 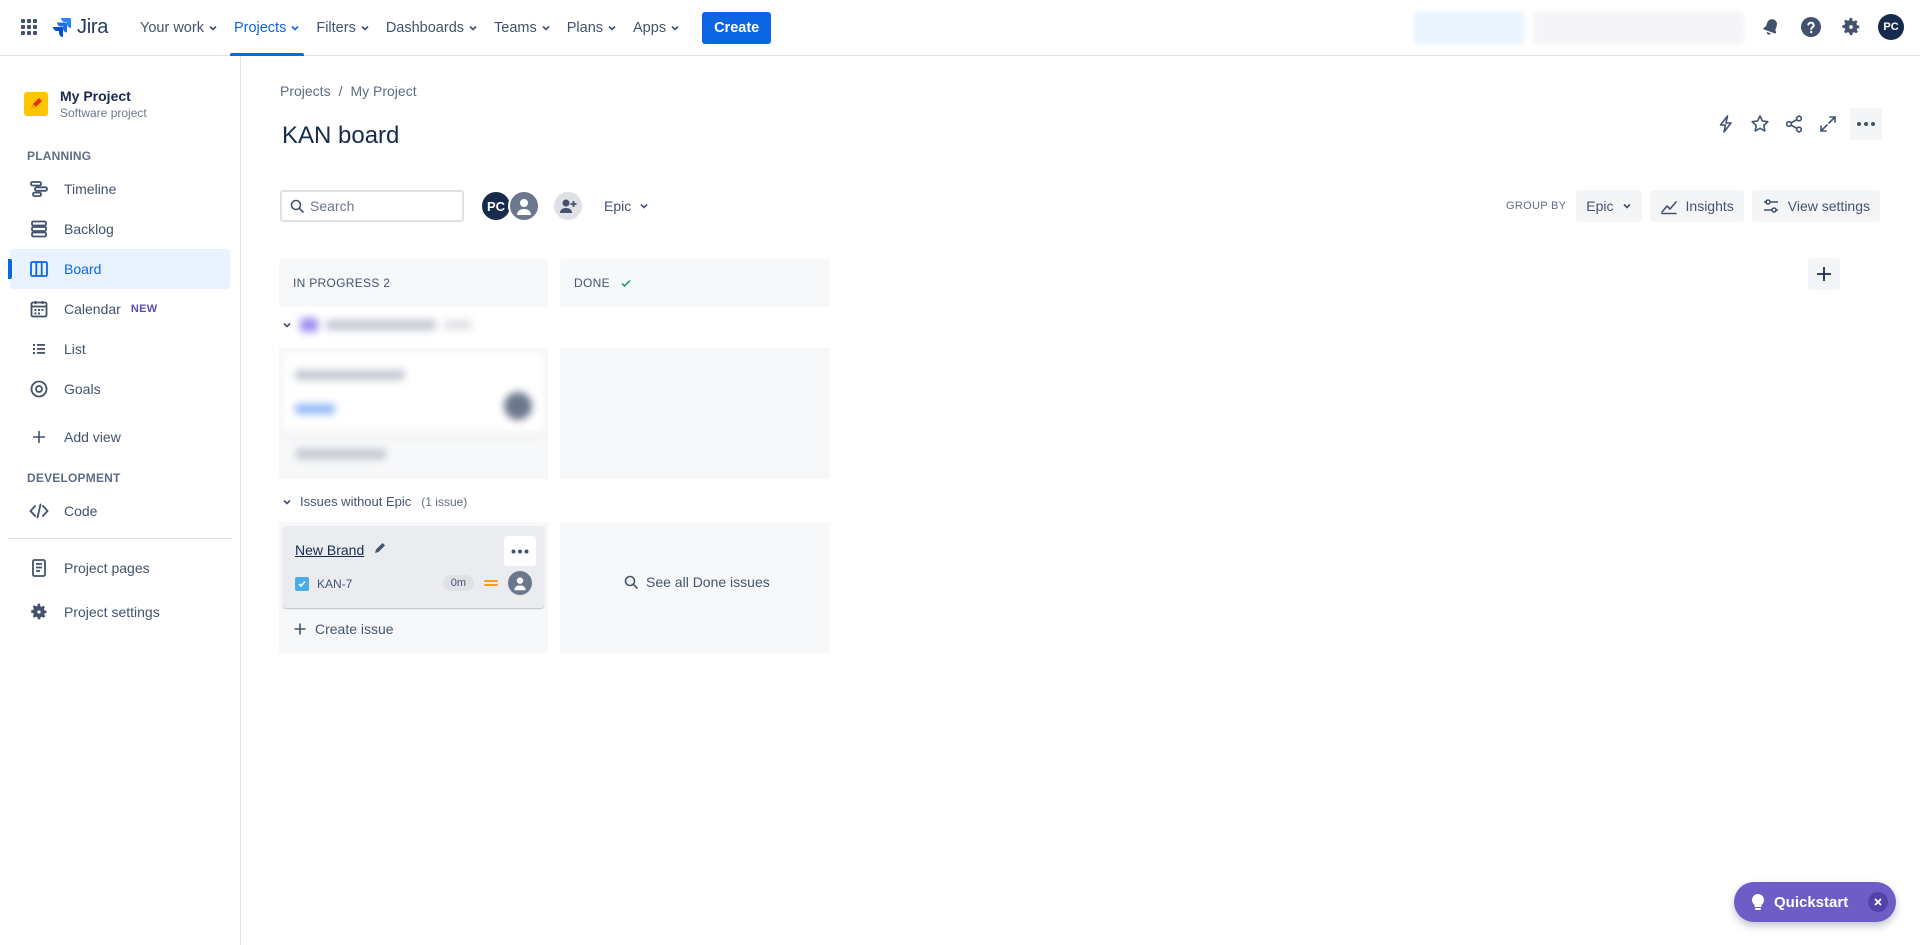 I want to click on more-actions-button, so click(x=1866, y=124).